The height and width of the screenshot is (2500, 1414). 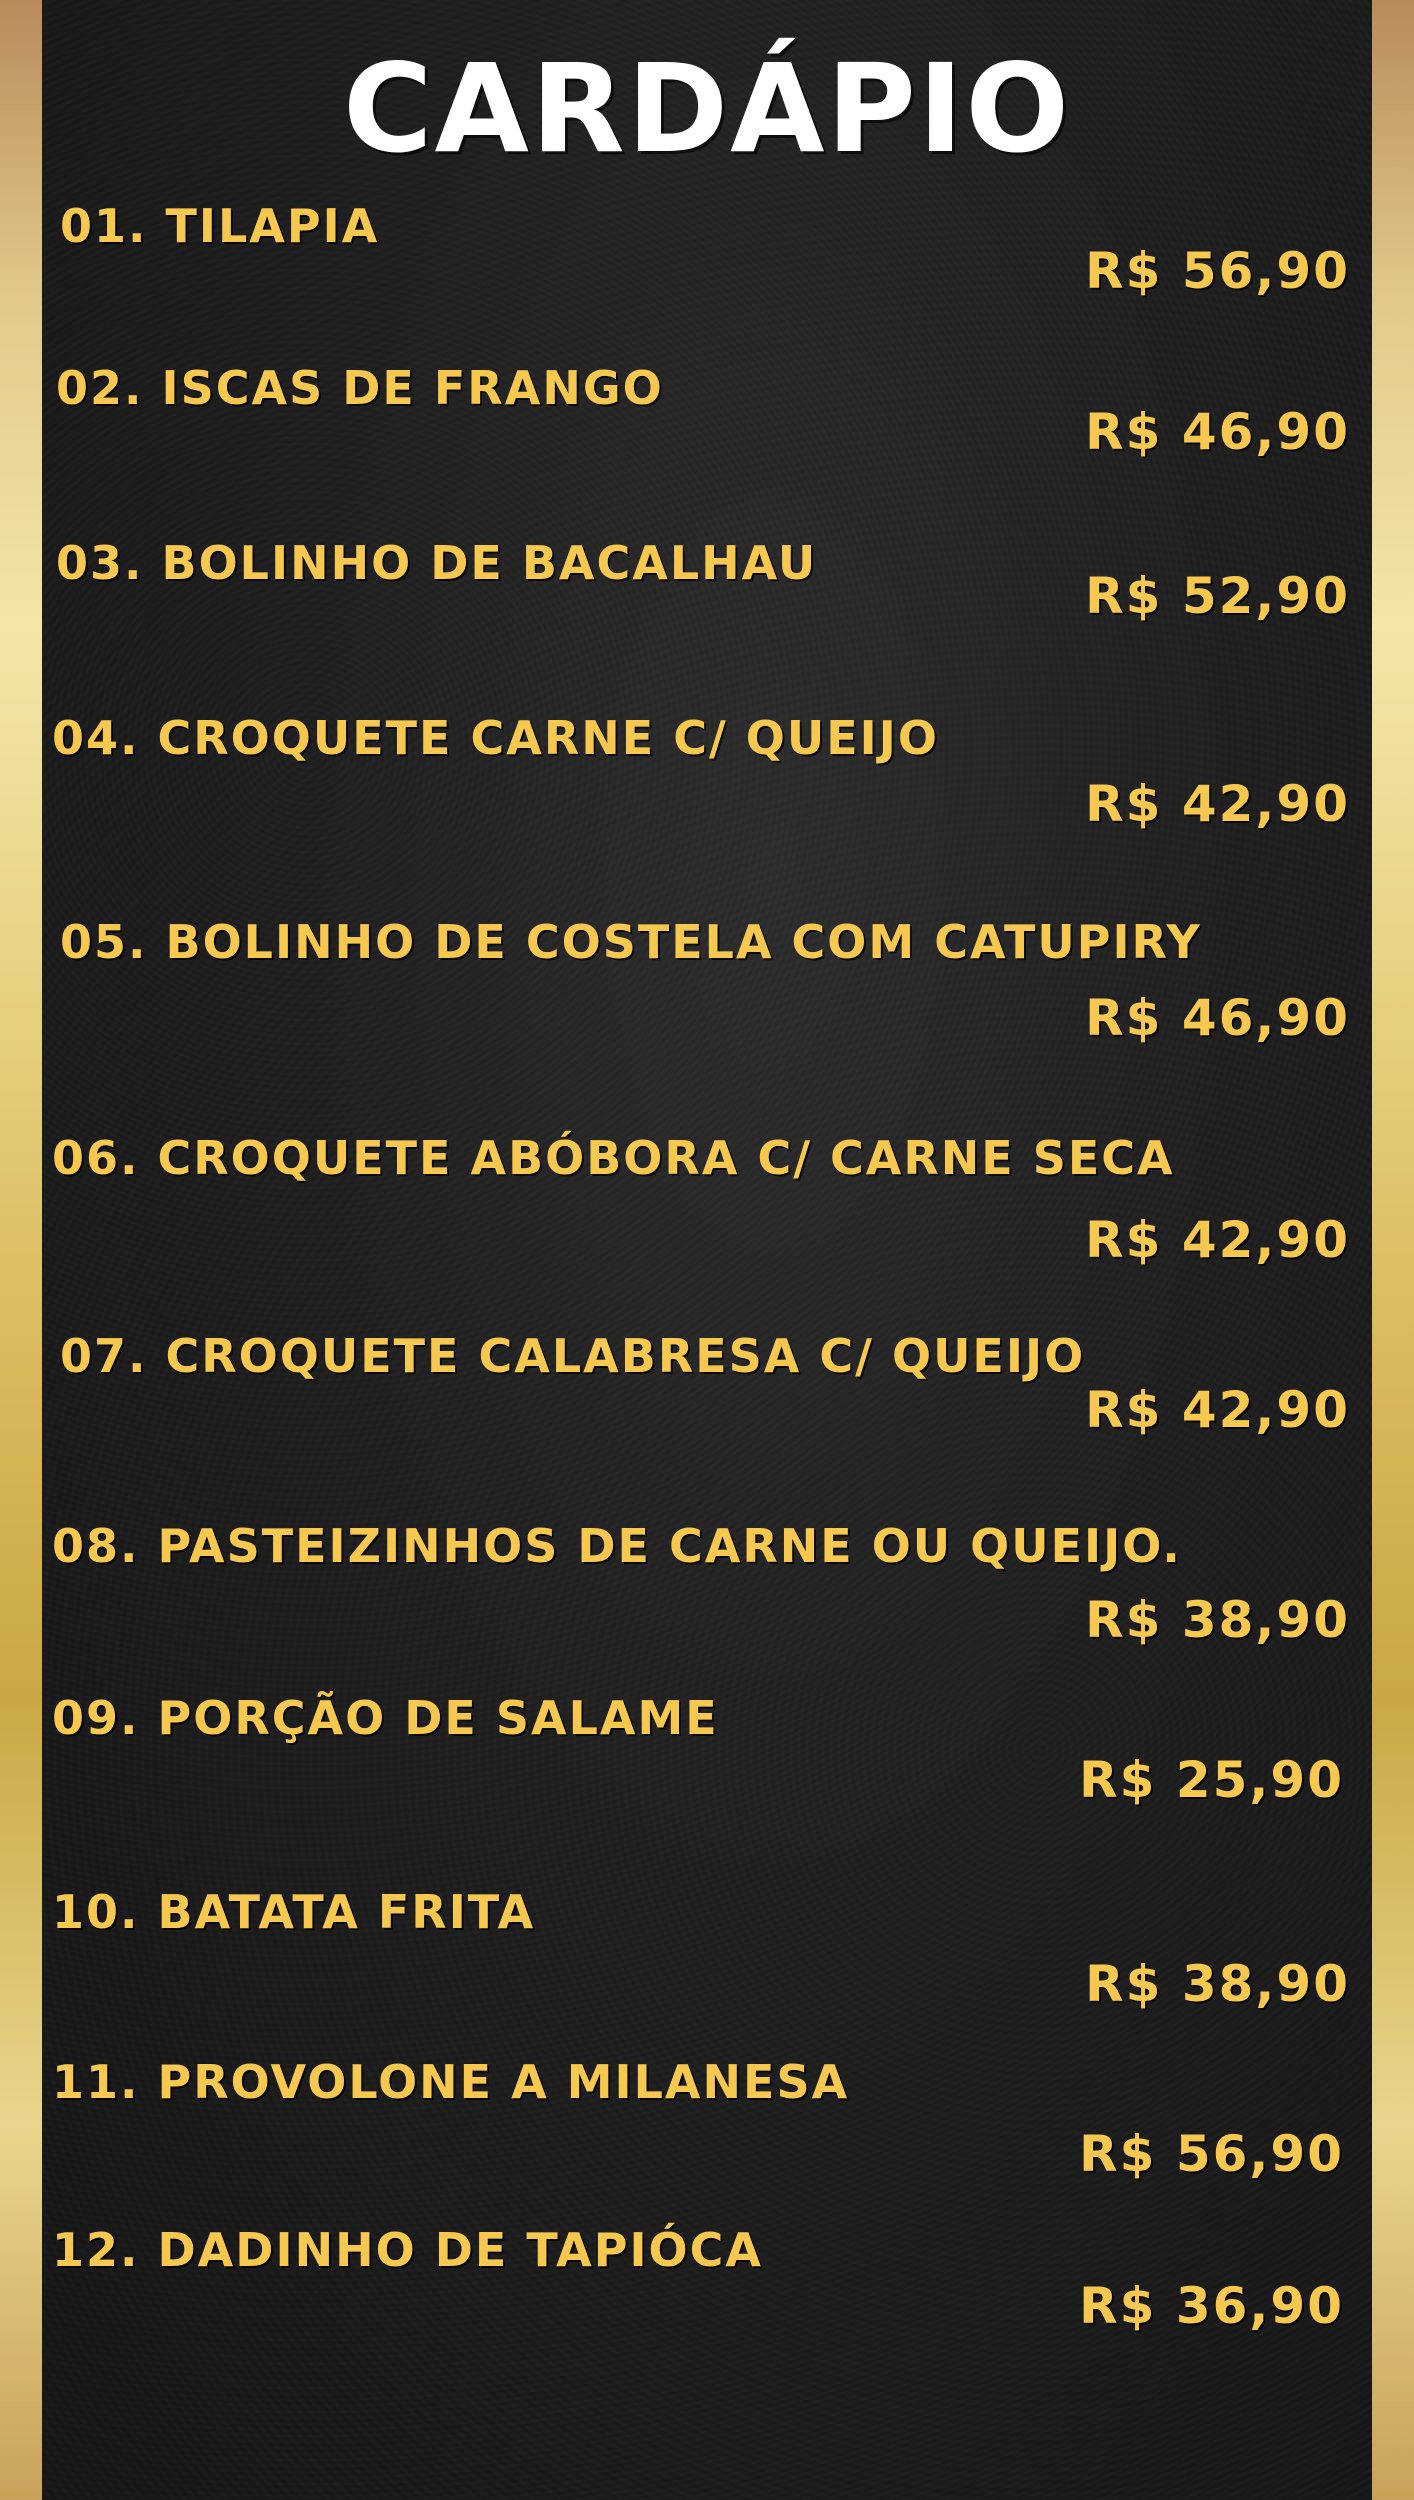 What do you see at coordinates (451, 2082) in the screenshot?
I see `menu-item-name: 11. PROVOLONE A MILANESA` at bounding box center [451, 2082].